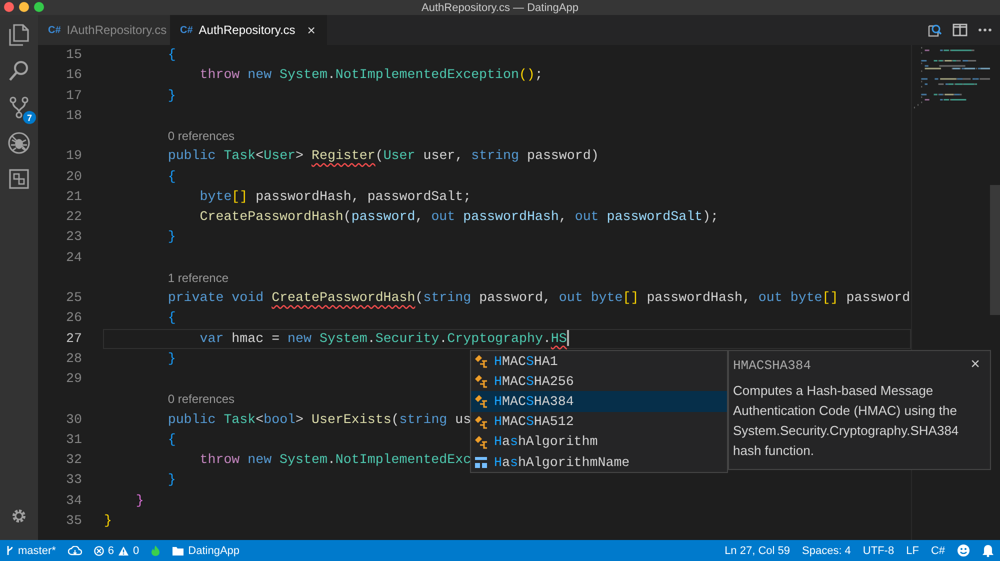 The width and height of the screenshot is (1000, 561). What do you see at coordinates (335, 459) in the screenshot?
I see `code-line: throw new System.NotImplementedExc` at bounding box center [335, 459].